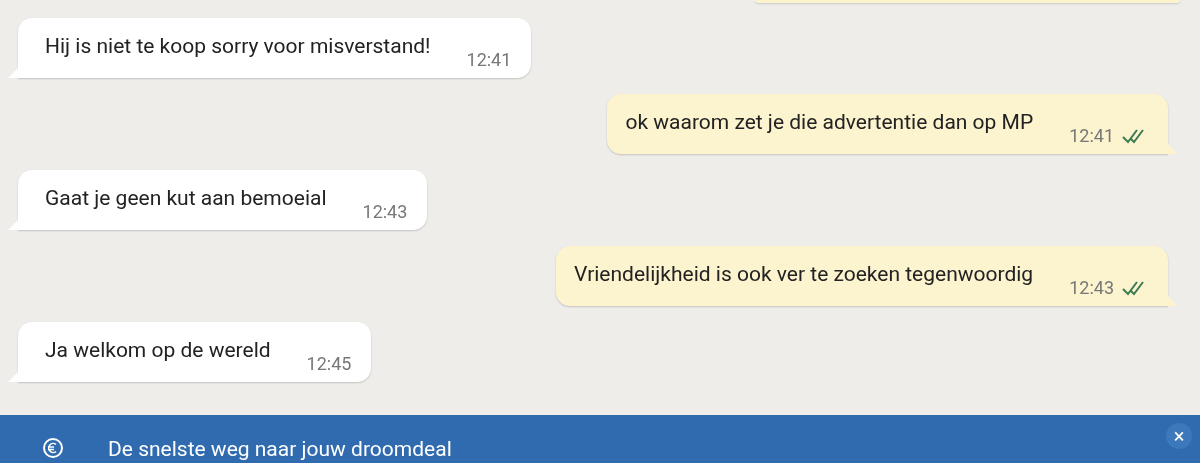 The width and height of the screenshot is (1200, 463). I want to click on message-text: ok waarom zet je die advertentie dan op MP, so click(829, 122).